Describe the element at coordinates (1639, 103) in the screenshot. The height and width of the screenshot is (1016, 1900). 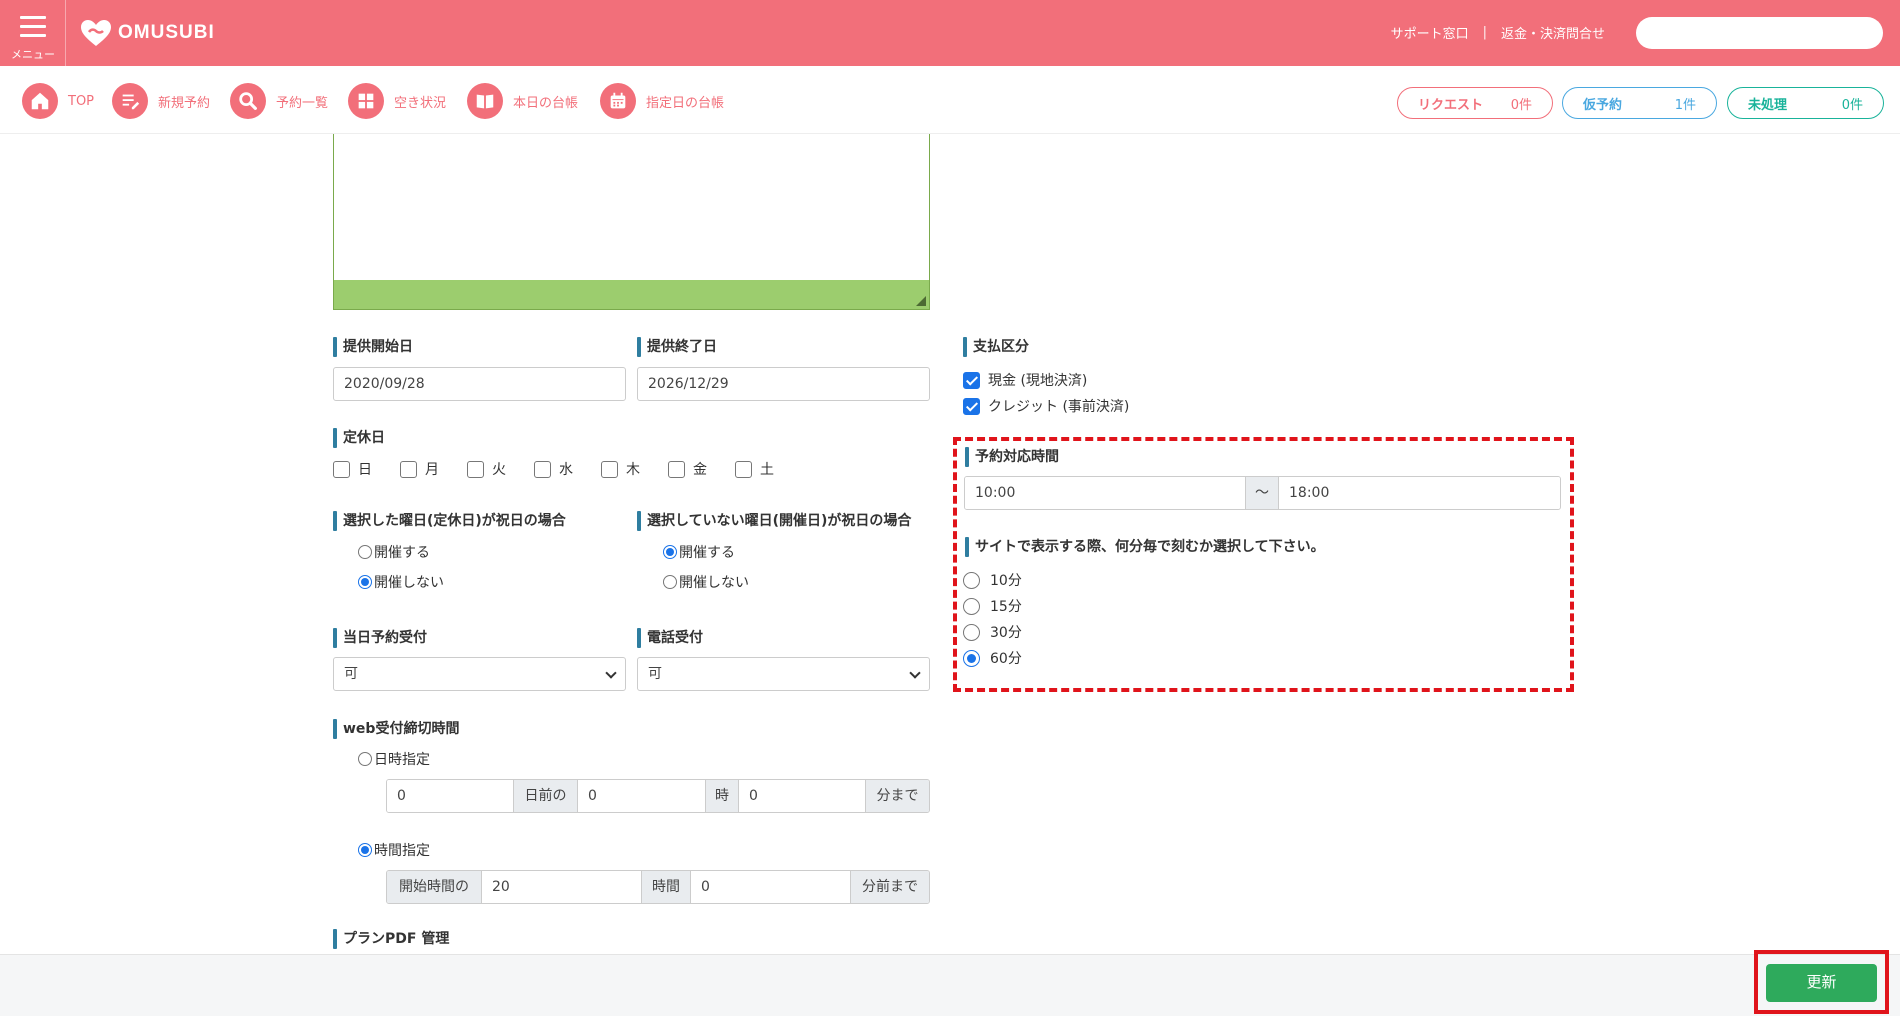
I see `pill-provisional: 仮予約 1件` at that location.